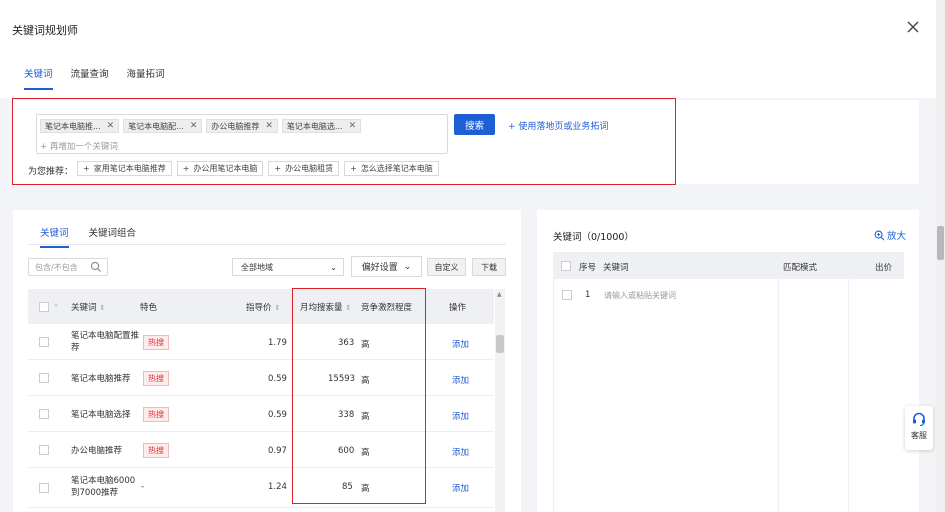  I want to click on zoom-button: 放大, so click(890, 235).